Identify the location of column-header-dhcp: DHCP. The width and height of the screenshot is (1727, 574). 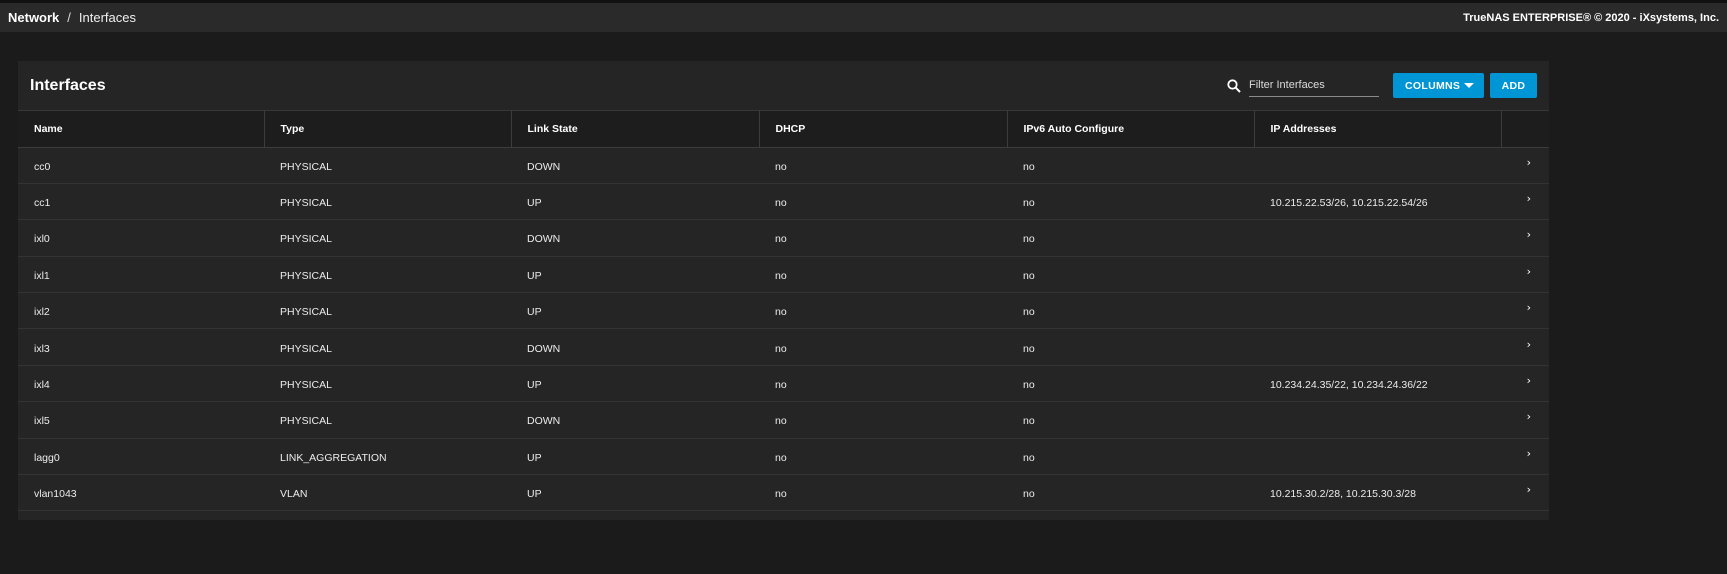
(883, 129).